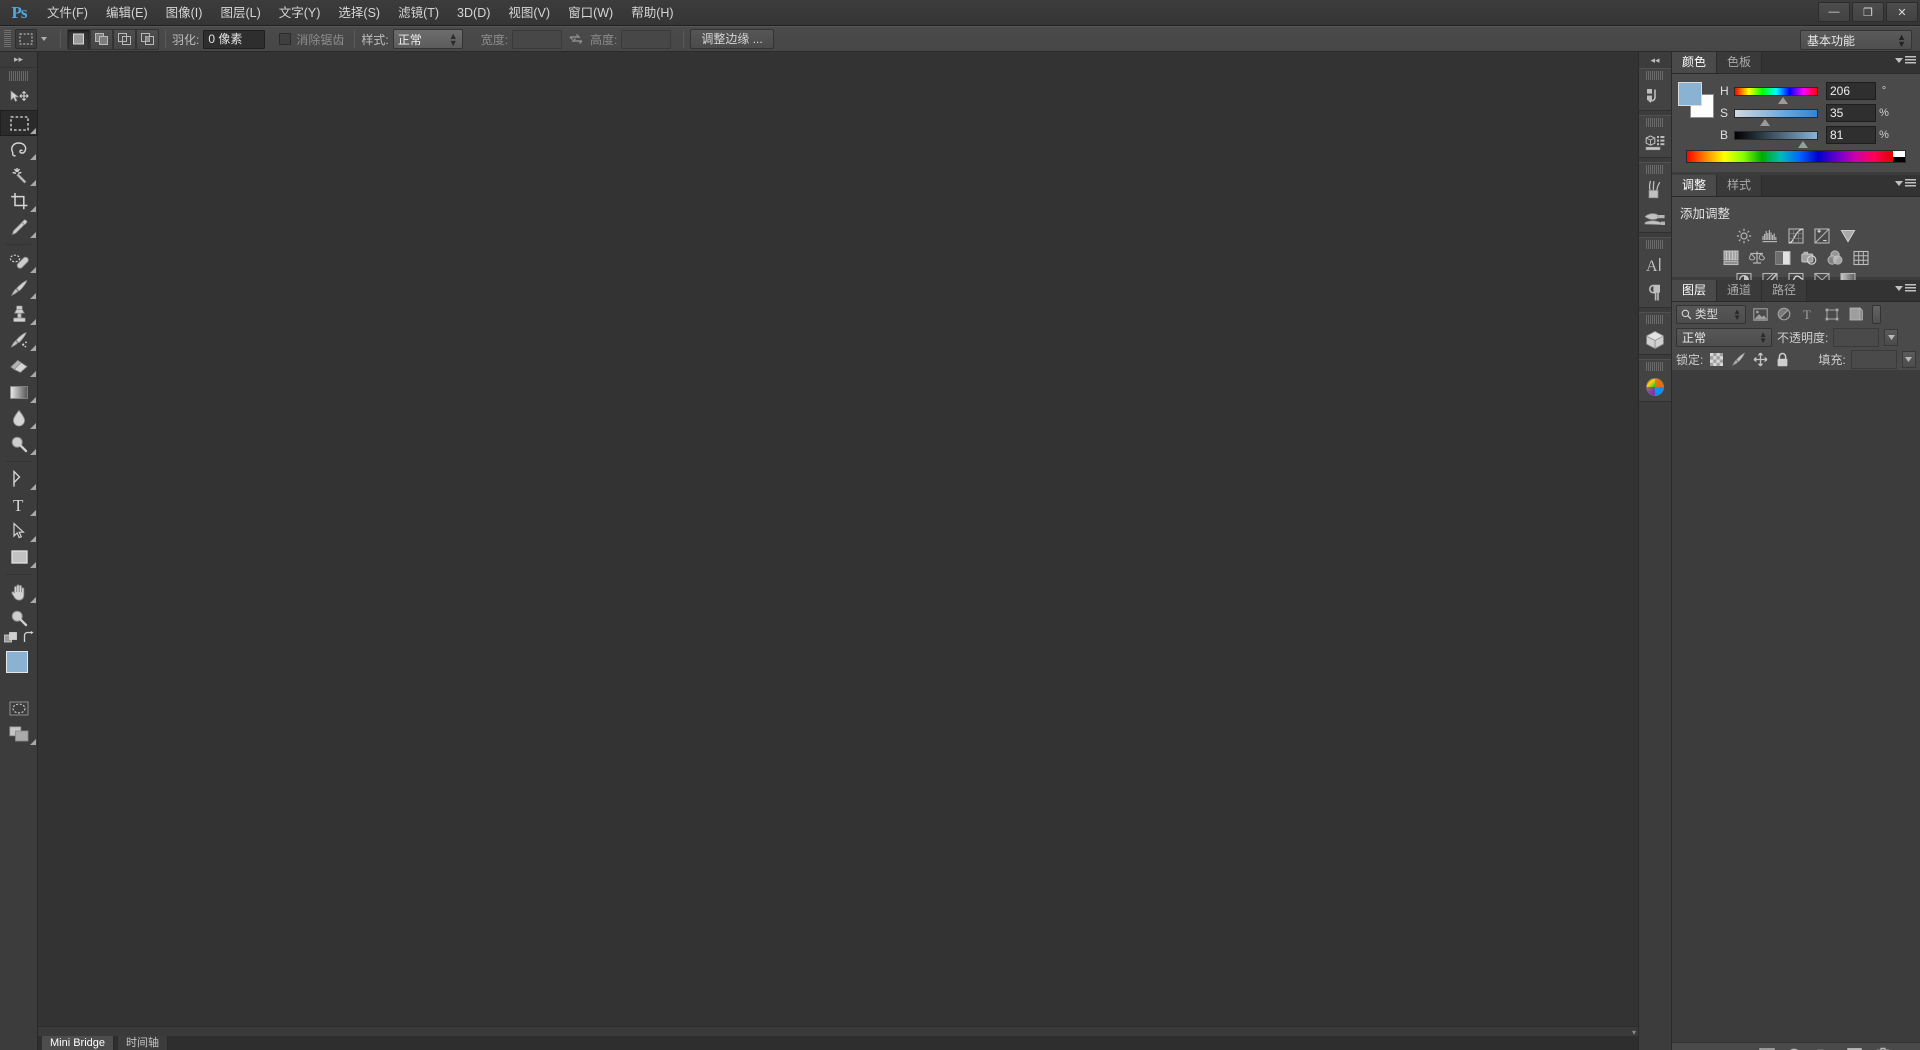  Describe the element at coordinates (1695, 290) in the screenshot. I see `tab-layers: 图层` at that location.